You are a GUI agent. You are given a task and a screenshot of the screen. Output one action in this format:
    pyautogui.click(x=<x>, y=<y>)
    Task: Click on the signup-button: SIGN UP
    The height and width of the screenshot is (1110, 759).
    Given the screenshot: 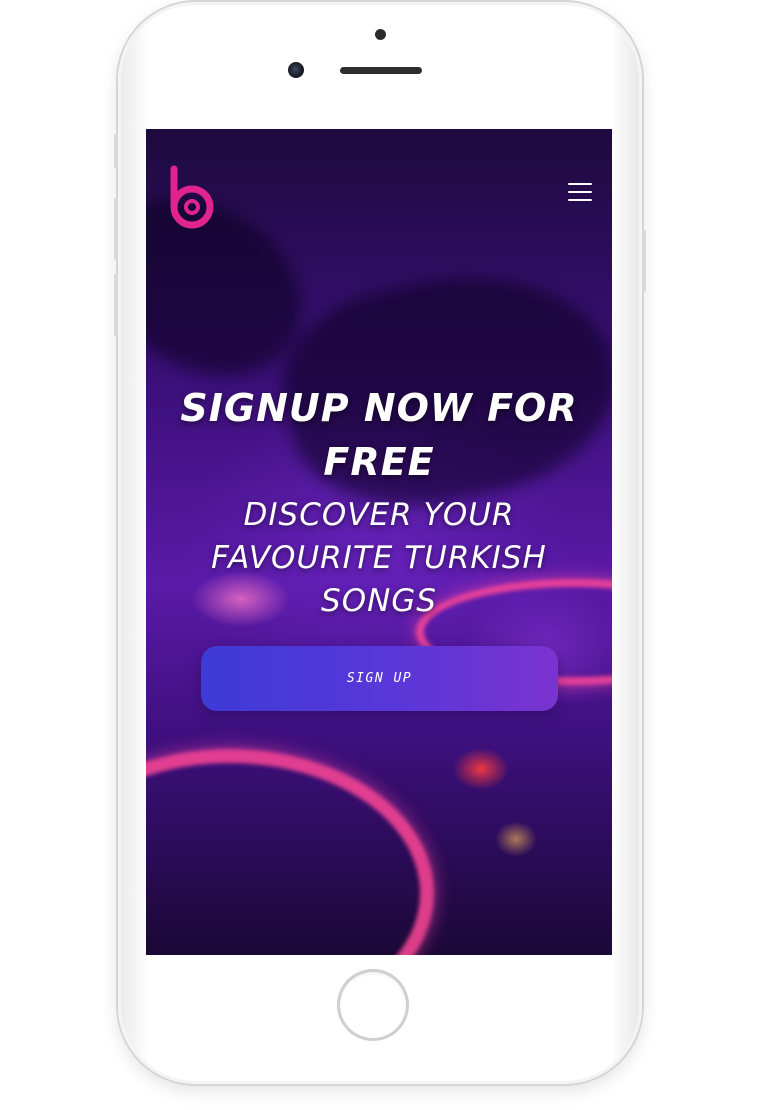 What is the action you would take?
    pyautogui.click(x=379, y=678)
    